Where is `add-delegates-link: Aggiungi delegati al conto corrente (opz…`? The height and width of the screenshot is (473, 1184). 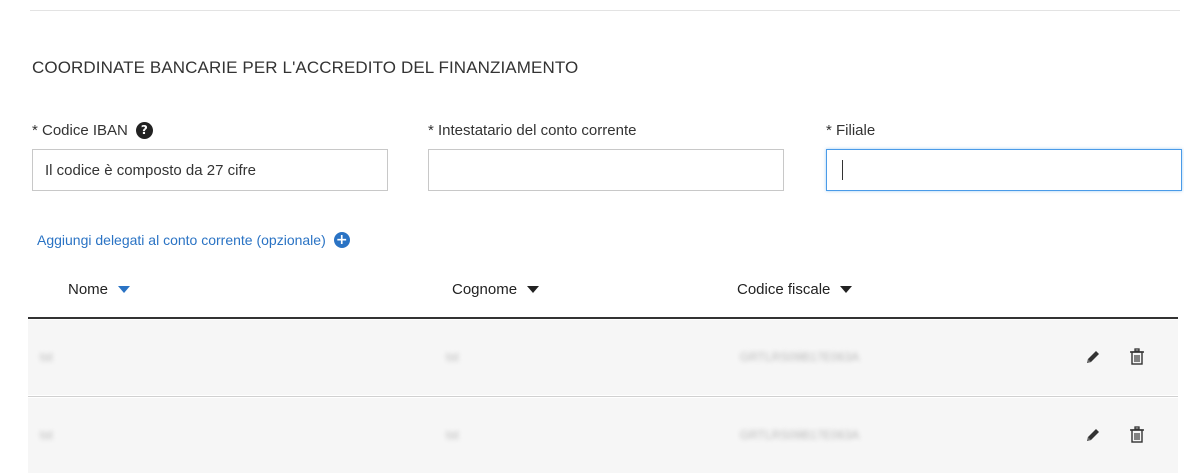 add-delegates-link: Aggiungi delegati al conto corrente (opz… is located at coordinates (193, 240).